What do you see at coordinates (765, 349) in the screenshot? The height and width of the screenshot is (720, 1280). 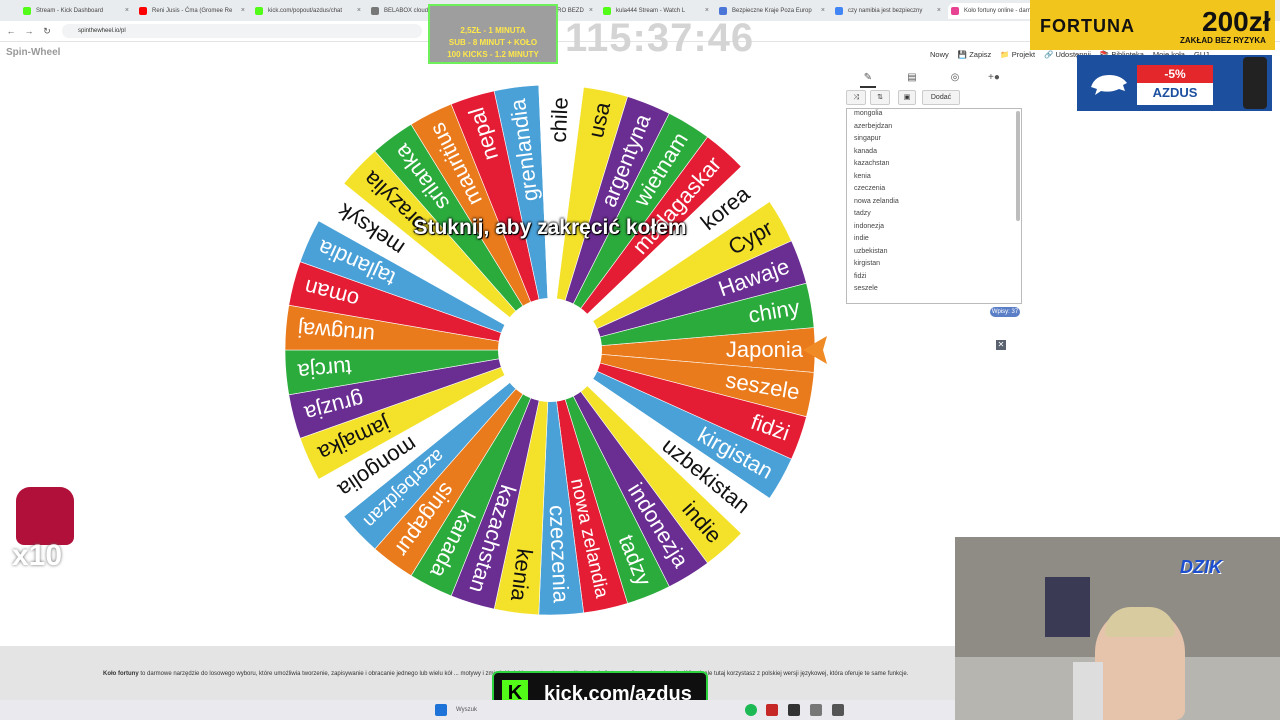 I see `wheel-segment-label: Japonia` at bounding box center [765, 349].